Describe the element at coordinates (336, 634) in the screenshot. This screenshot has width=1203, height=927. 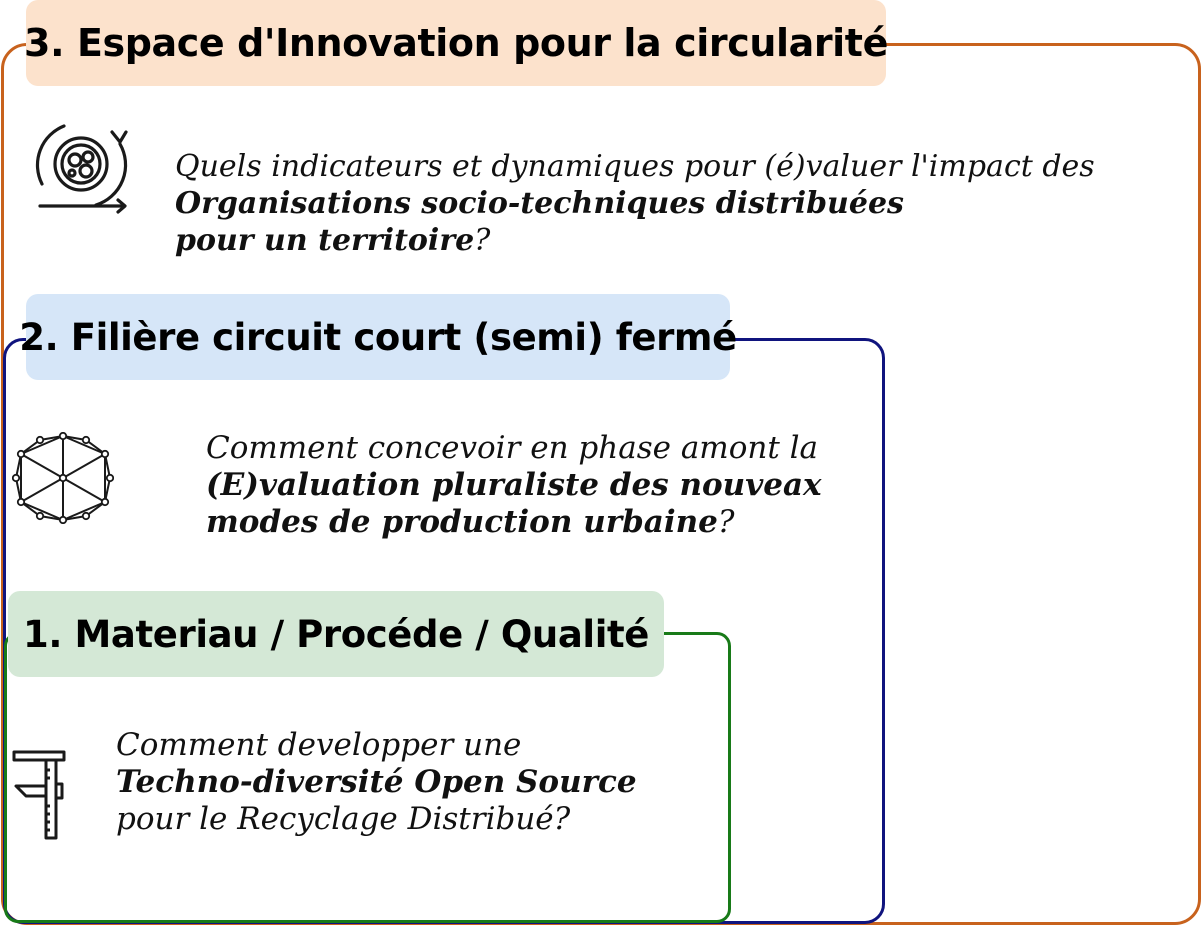
I see `level1-title: 1. Materiau / Procéde / Qualité` at that location.